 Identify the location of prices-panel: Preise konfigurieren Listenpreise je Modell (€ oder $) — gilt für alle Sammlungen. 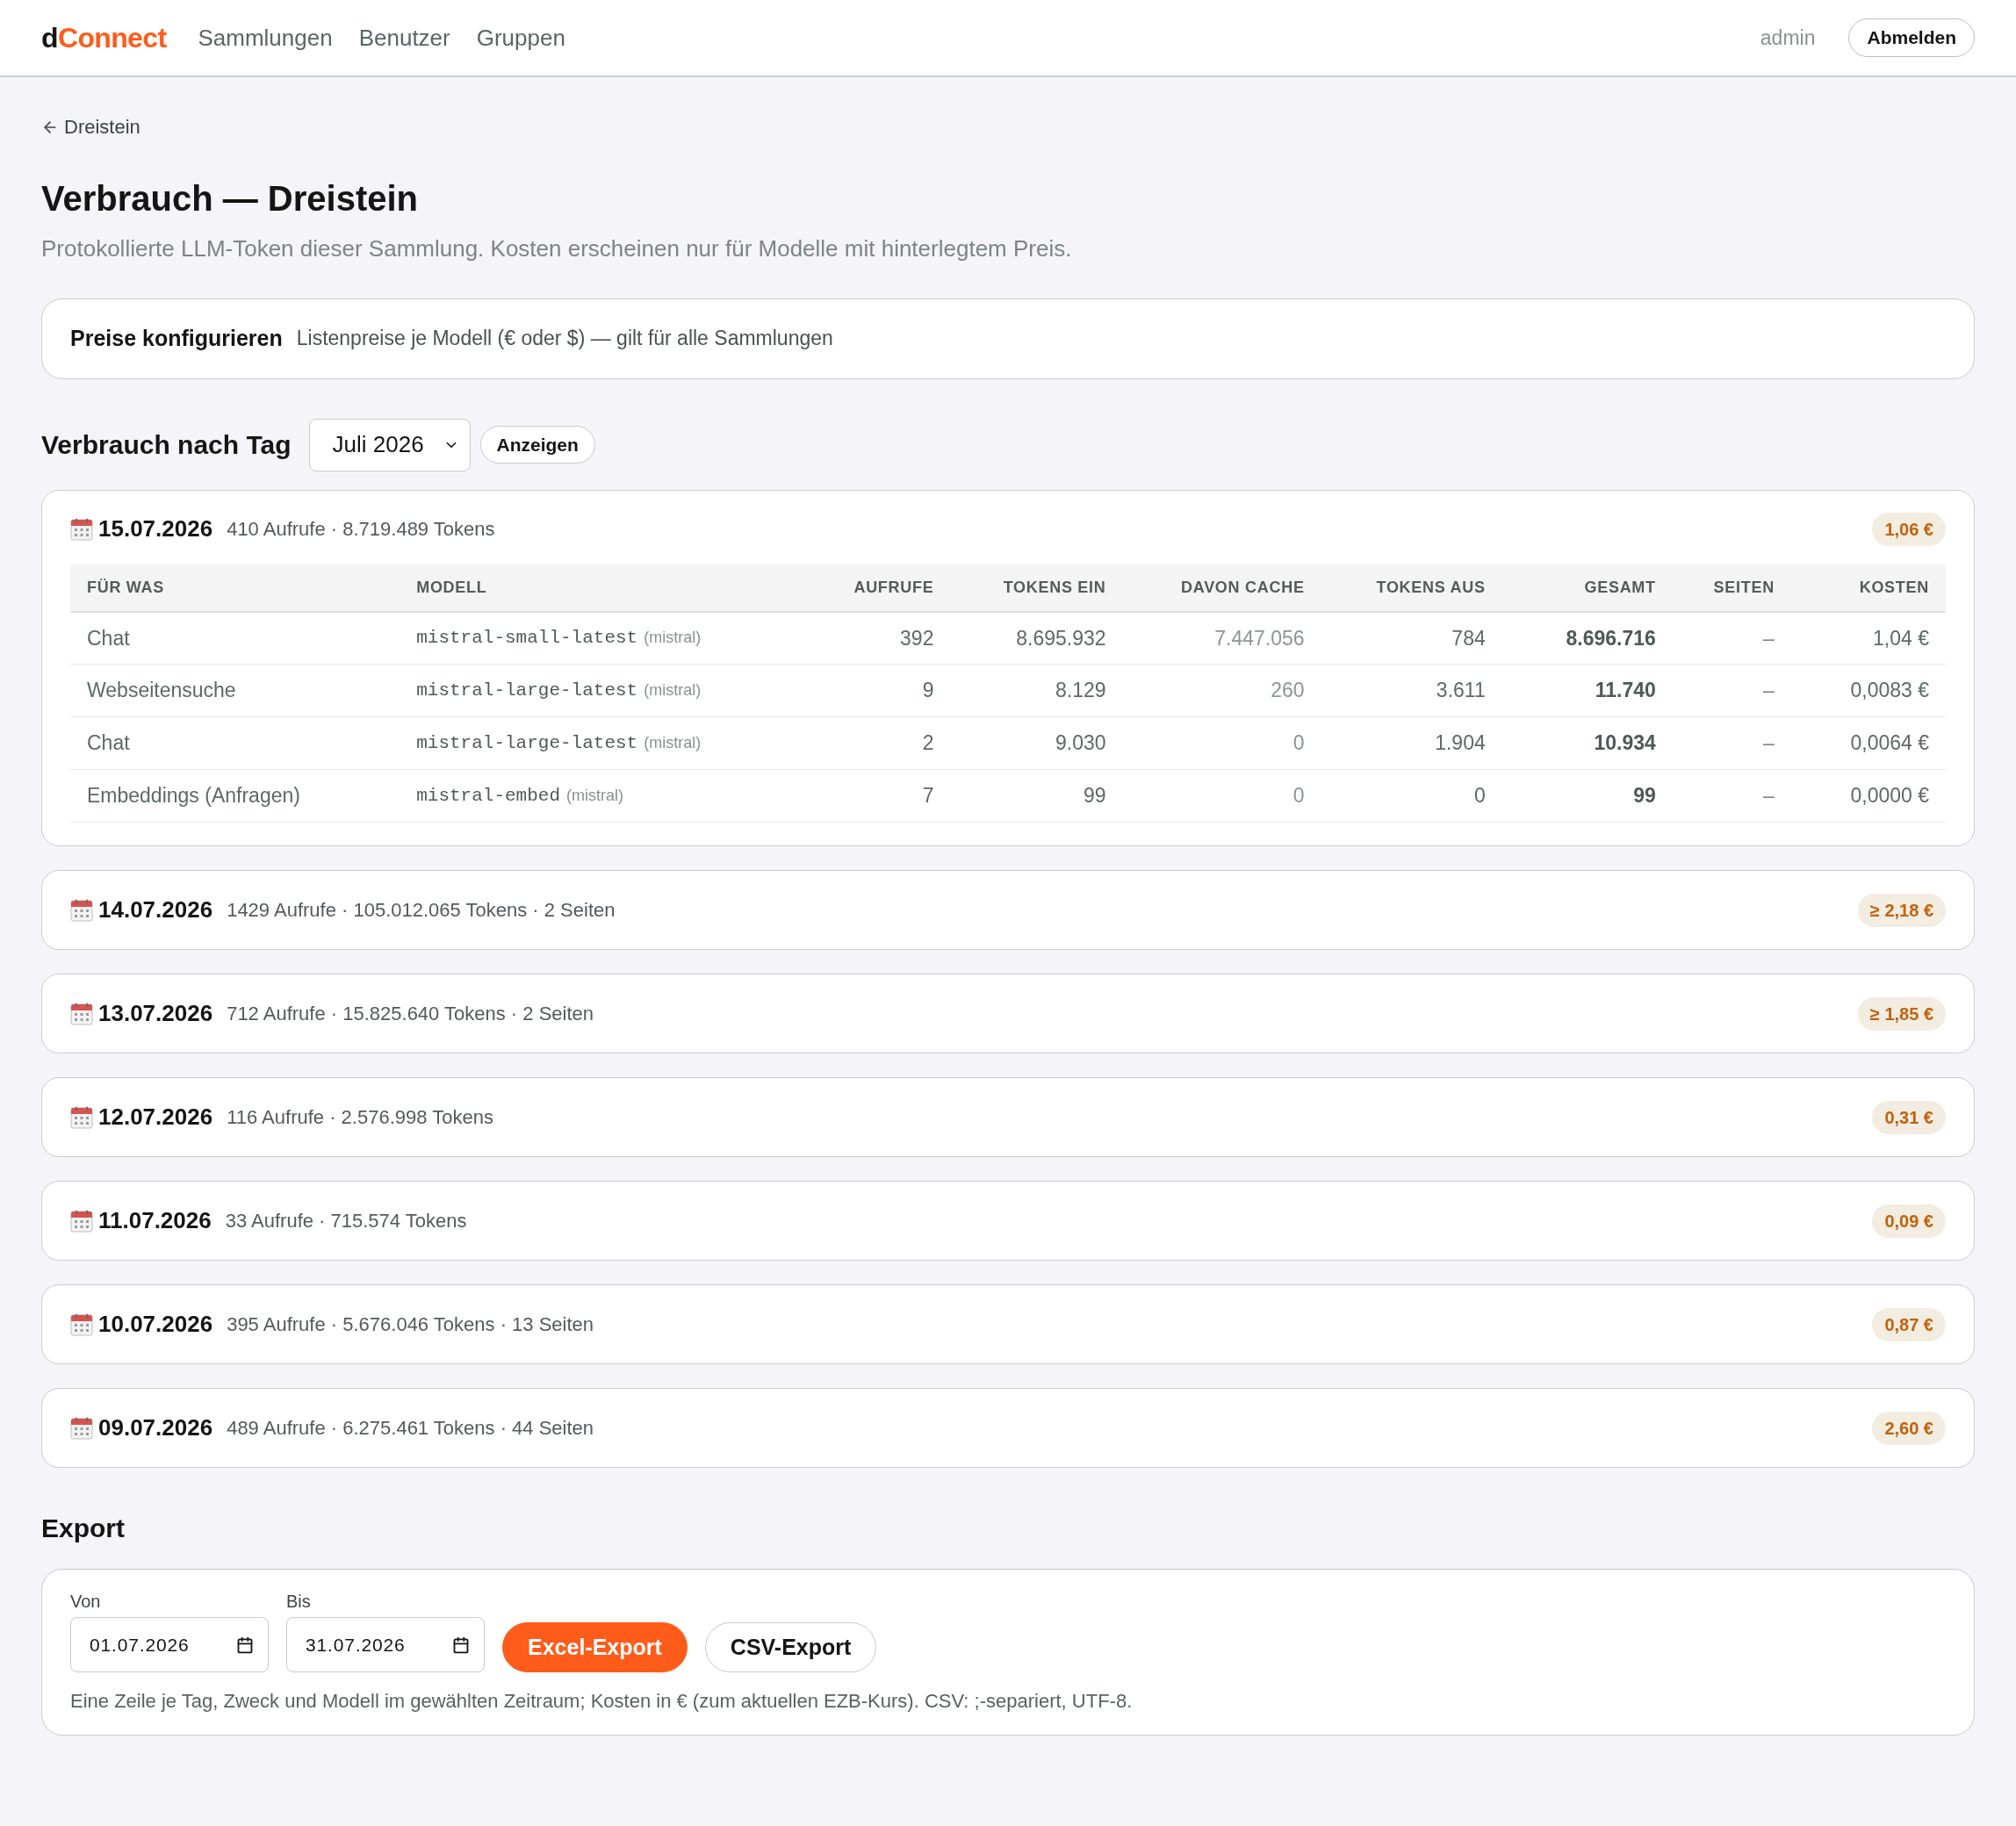
(1008, 338).